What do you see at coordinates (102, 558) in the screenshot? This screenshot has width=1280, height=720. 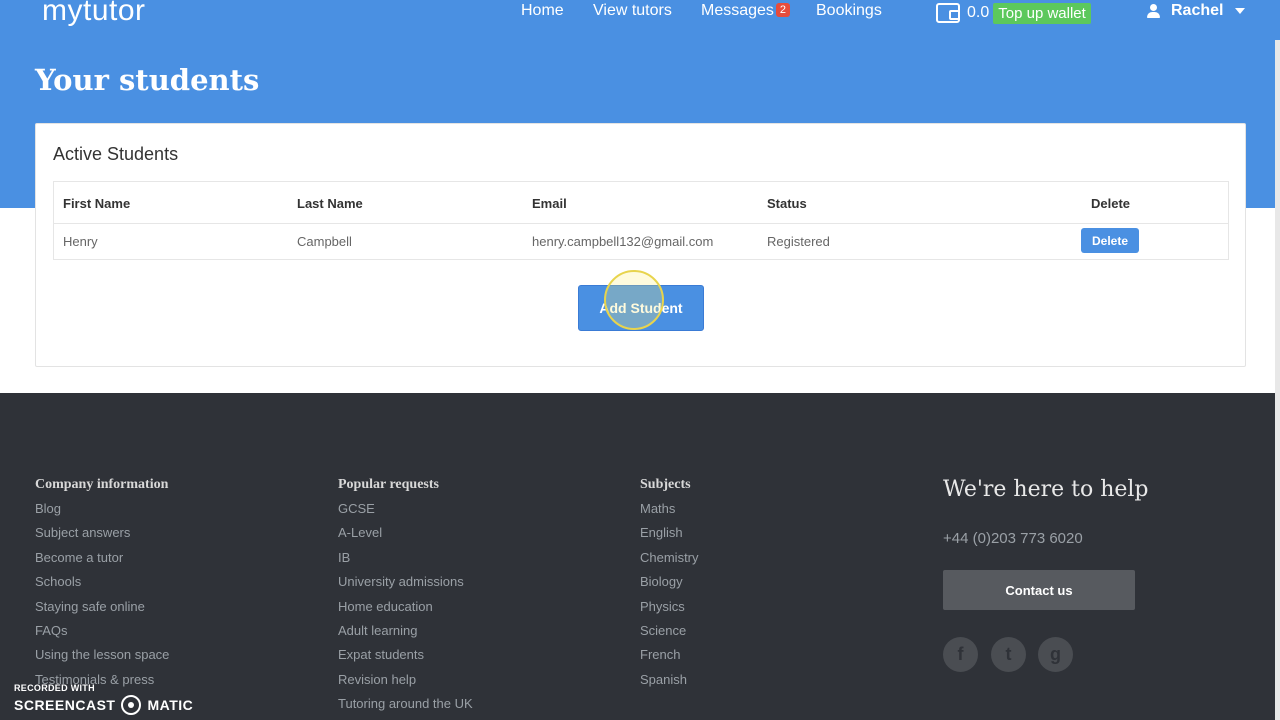 I see `footer-link-become-tutor: Become a tutor` at bounding box center [102, 558].